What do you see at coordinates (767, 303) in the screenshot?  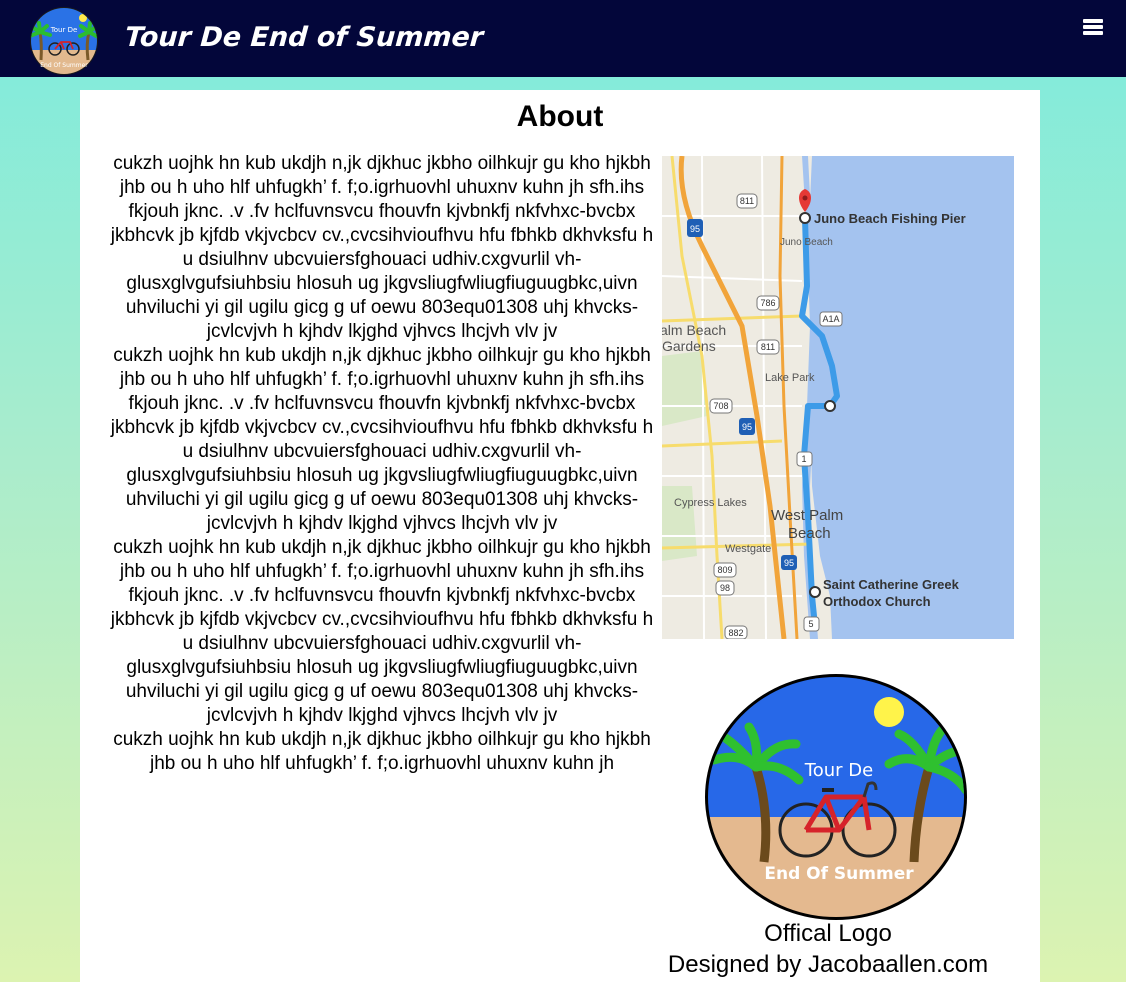 I see `svg-text: 786` at bounding box center [767, 303].